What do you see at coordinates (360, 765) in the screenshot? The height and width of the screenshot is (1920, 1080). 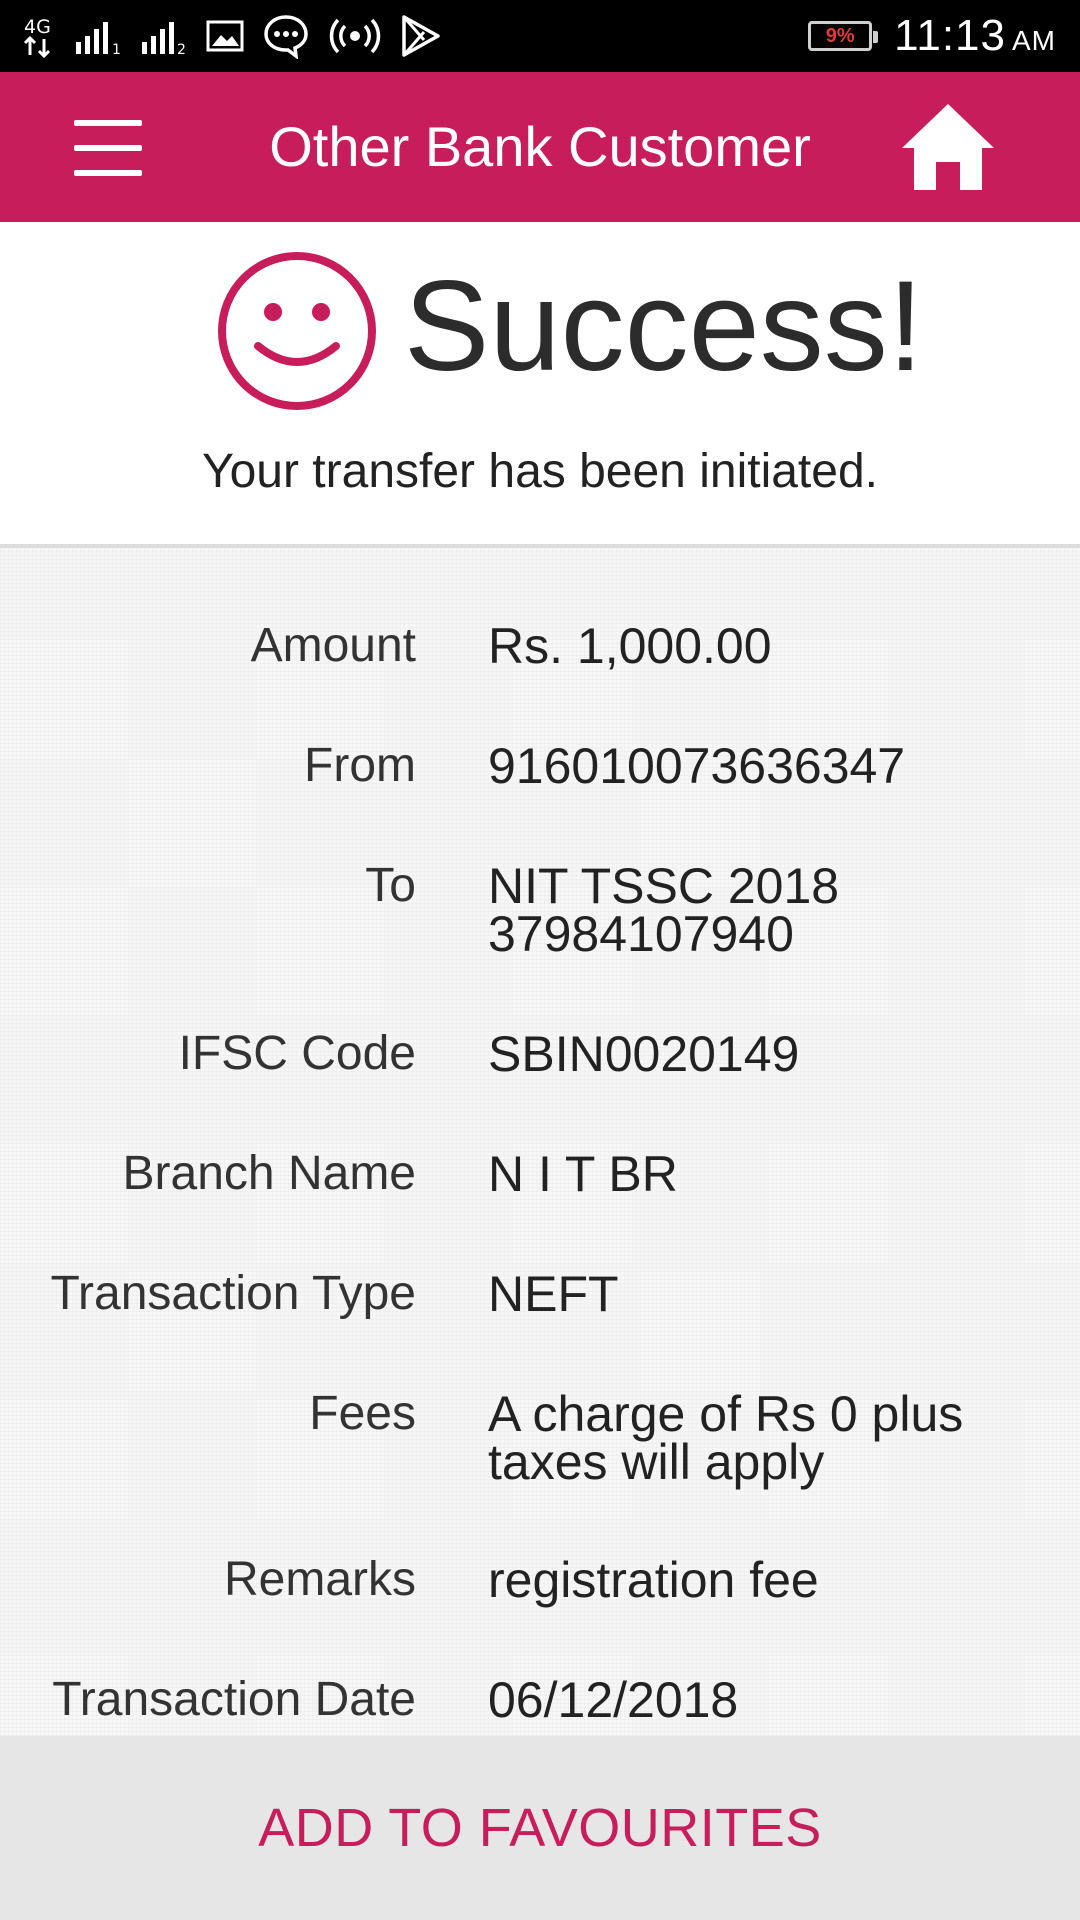 I see `detail-label: From` at bounding box center [360, 765].